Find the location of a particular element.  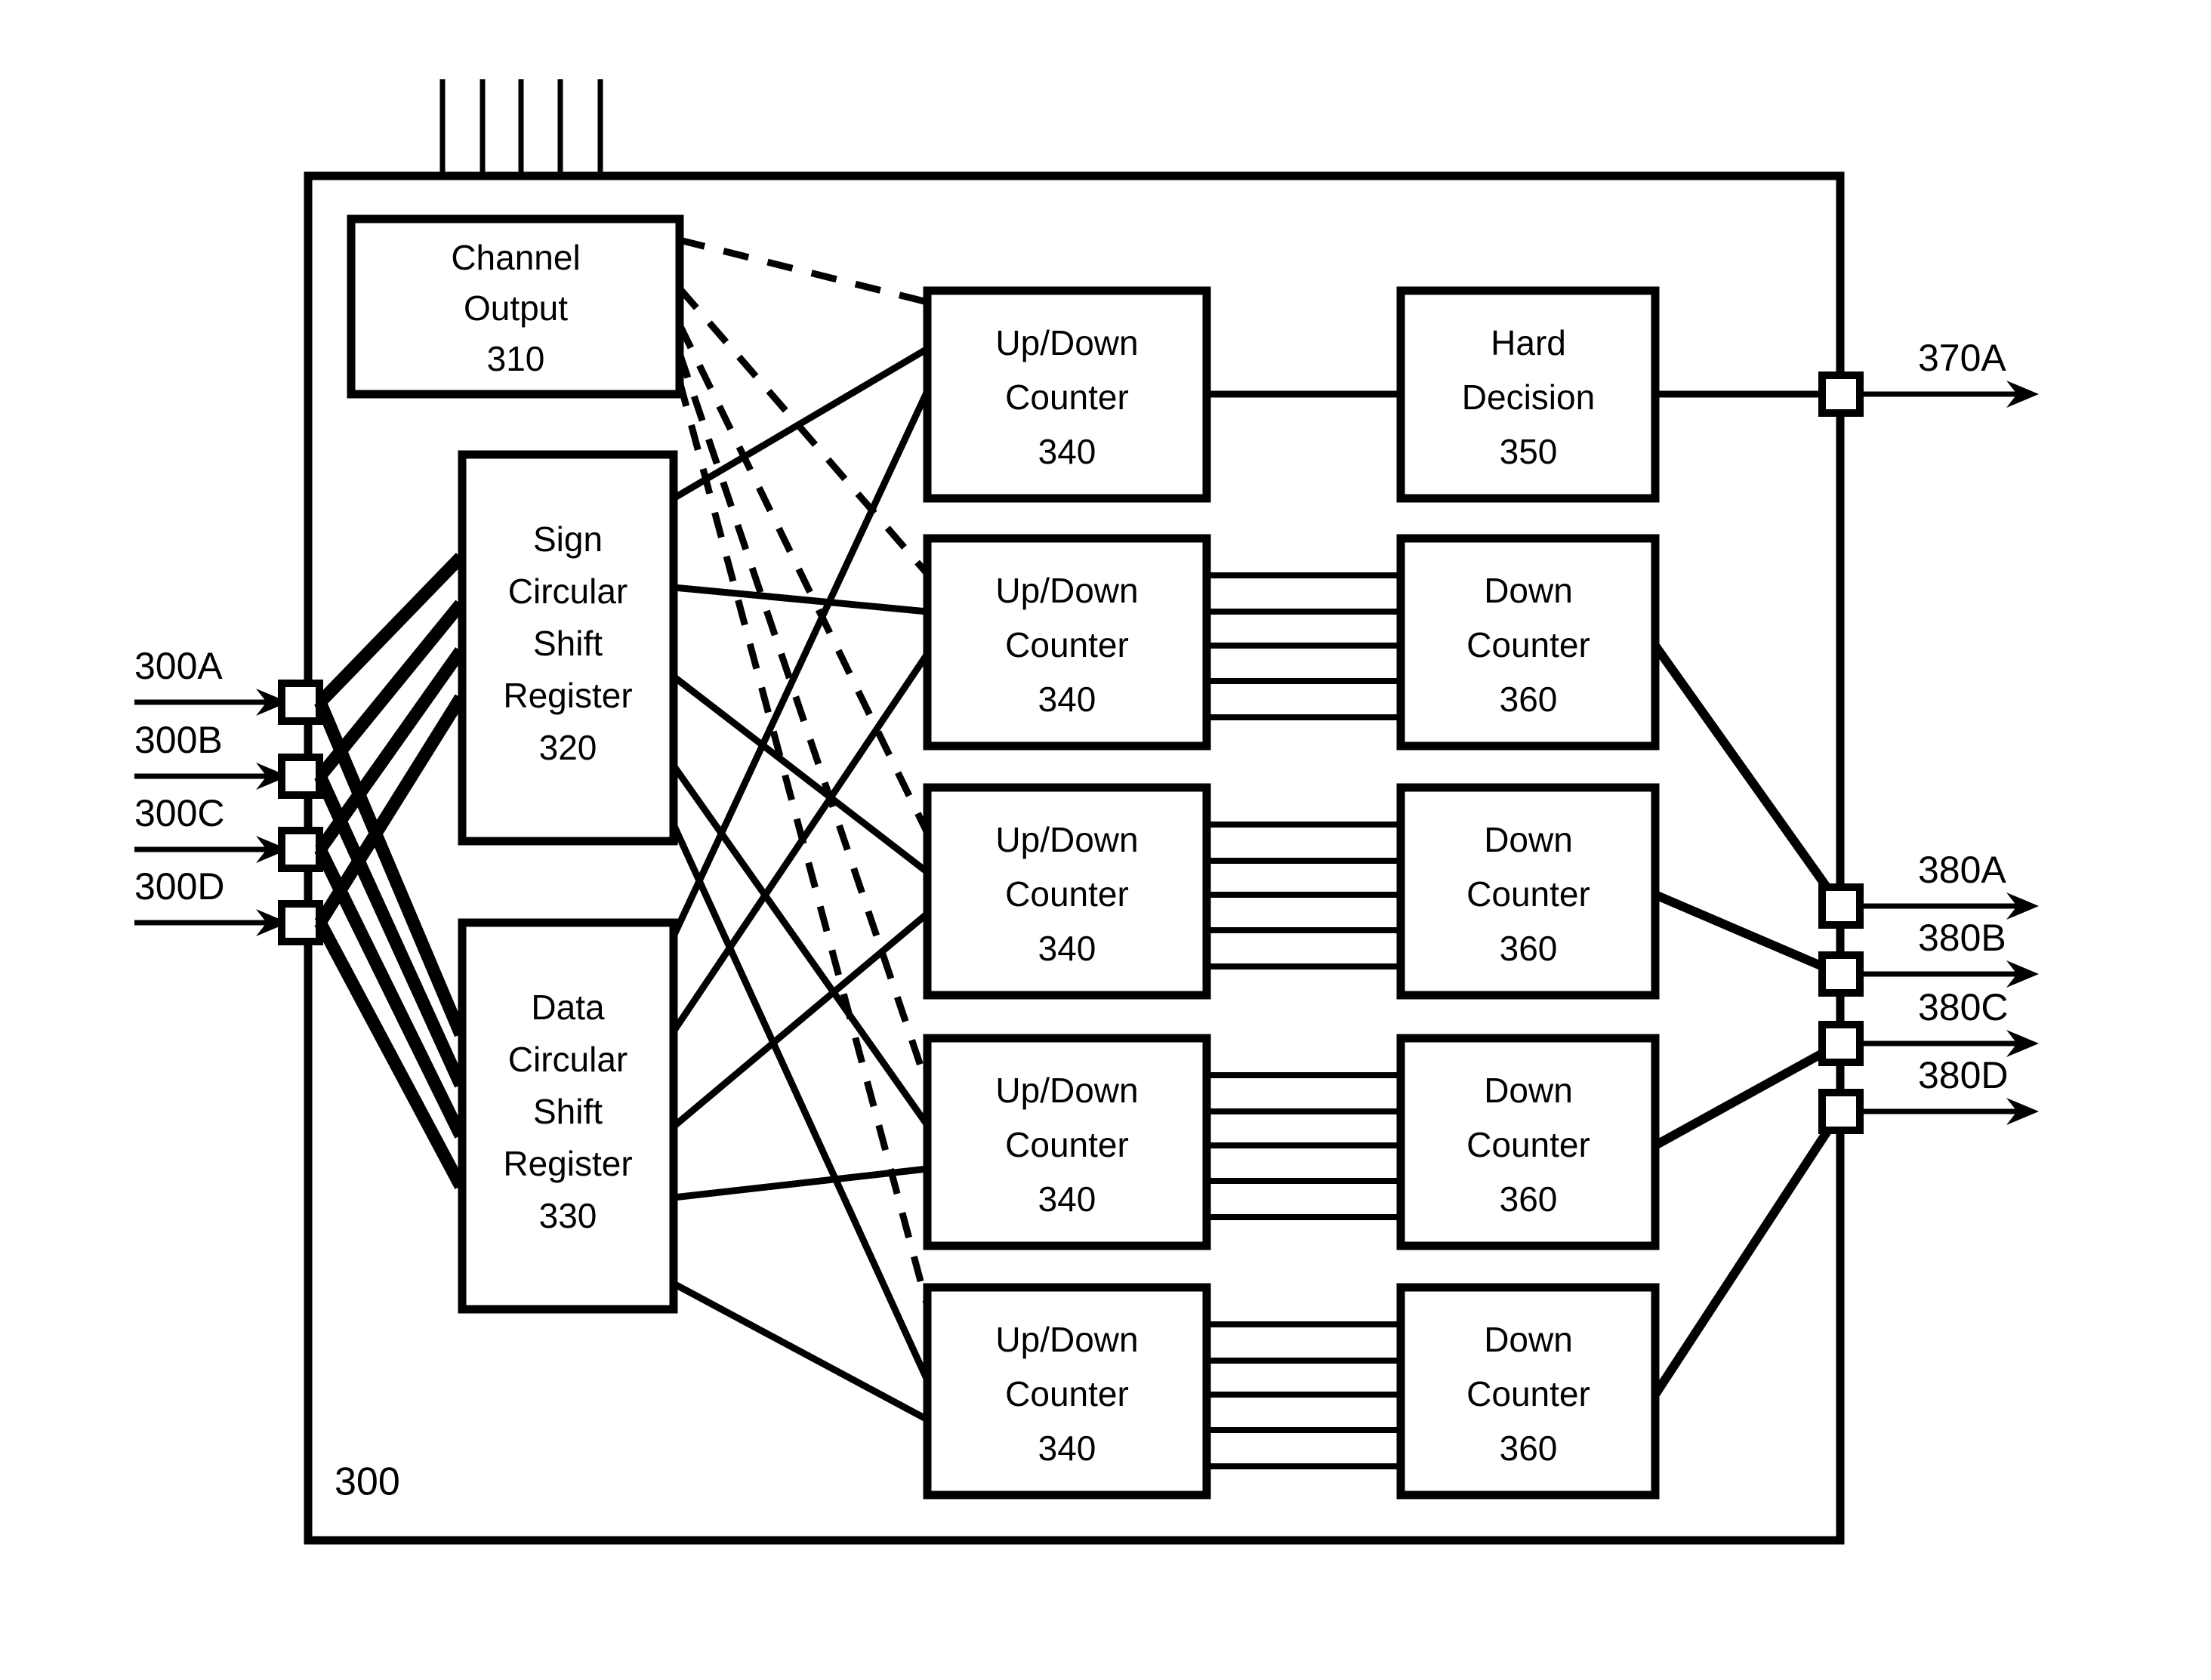

channel-output-line2: Output is located at coordinates (516, 308).